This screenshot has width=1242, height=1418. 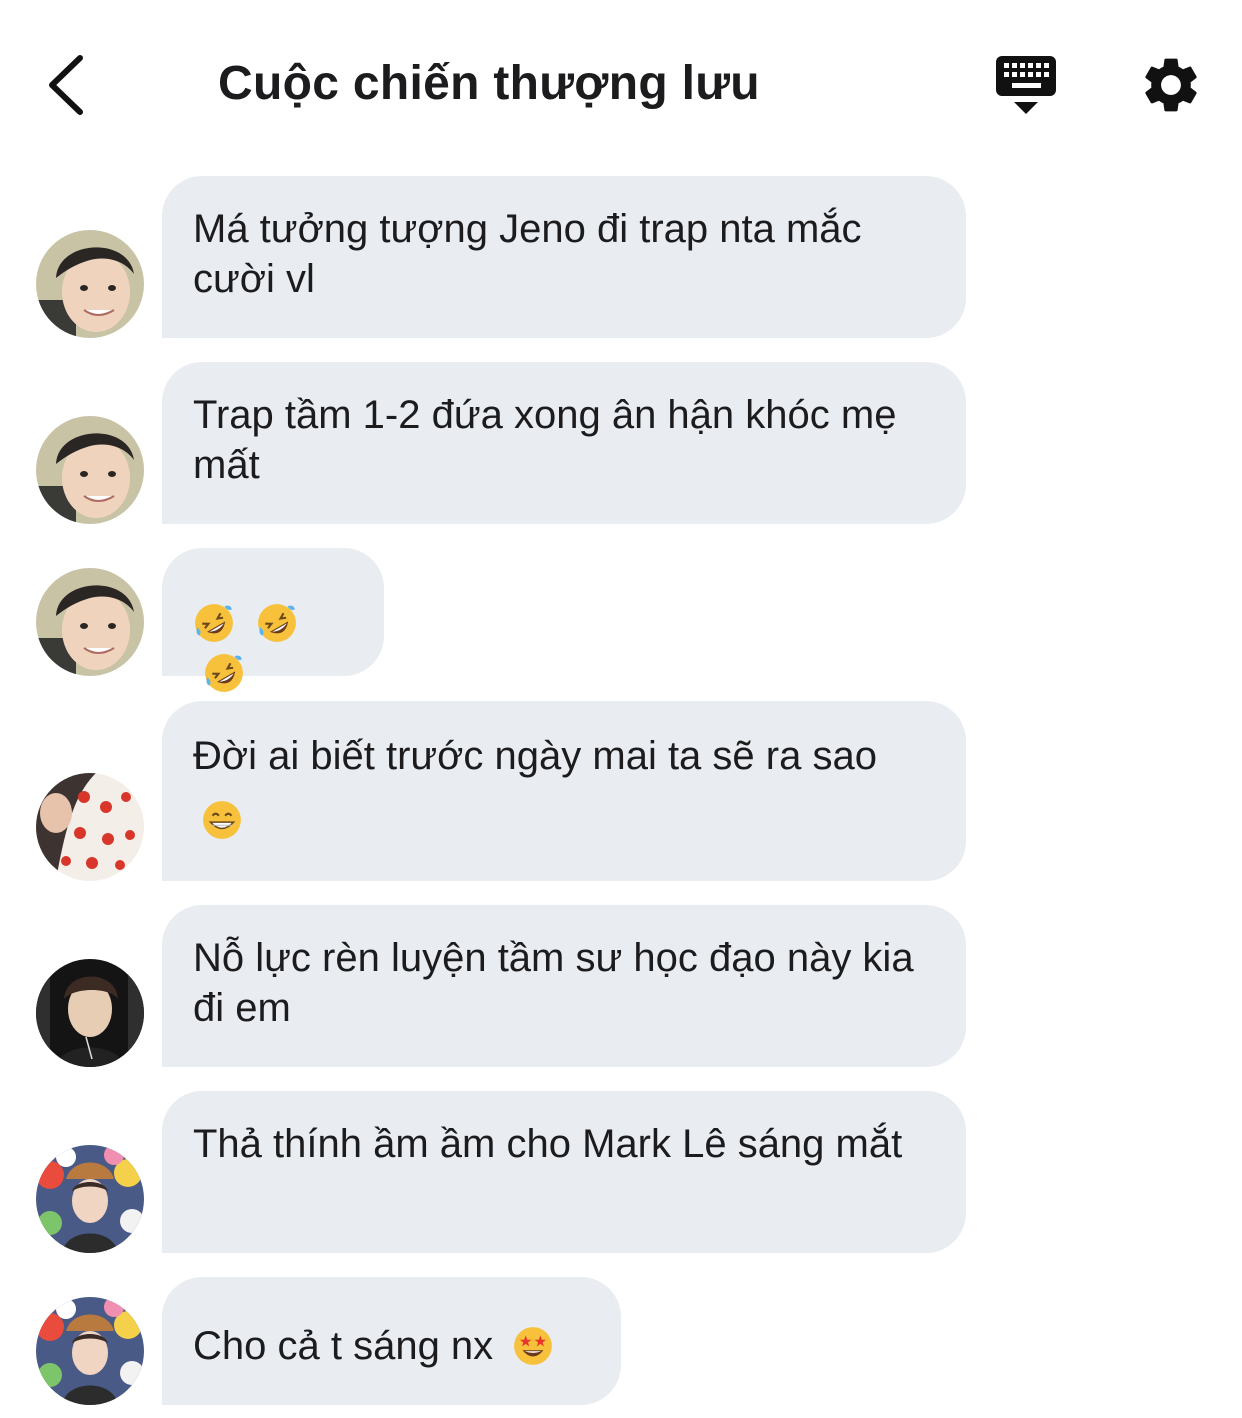 What do you see at coordinates (564, 1172) in the screenshot?
I see `message-bubble: Thả thính ầm ầm cho Mark Lê sáng mắt` at bounding box center [564, 1172].